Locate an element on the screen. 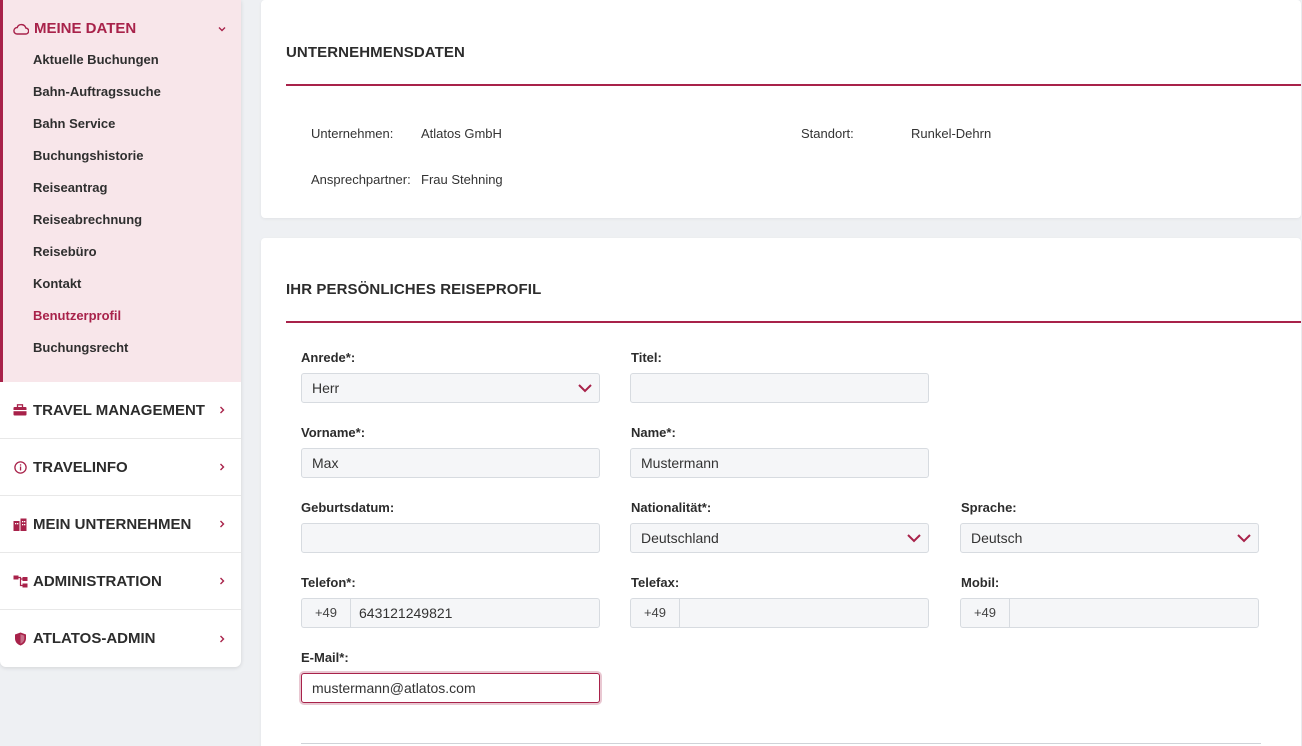 This screenshot has width=1302, height=746. mobile-label: Mobil: is located at coordinates (980, 582).